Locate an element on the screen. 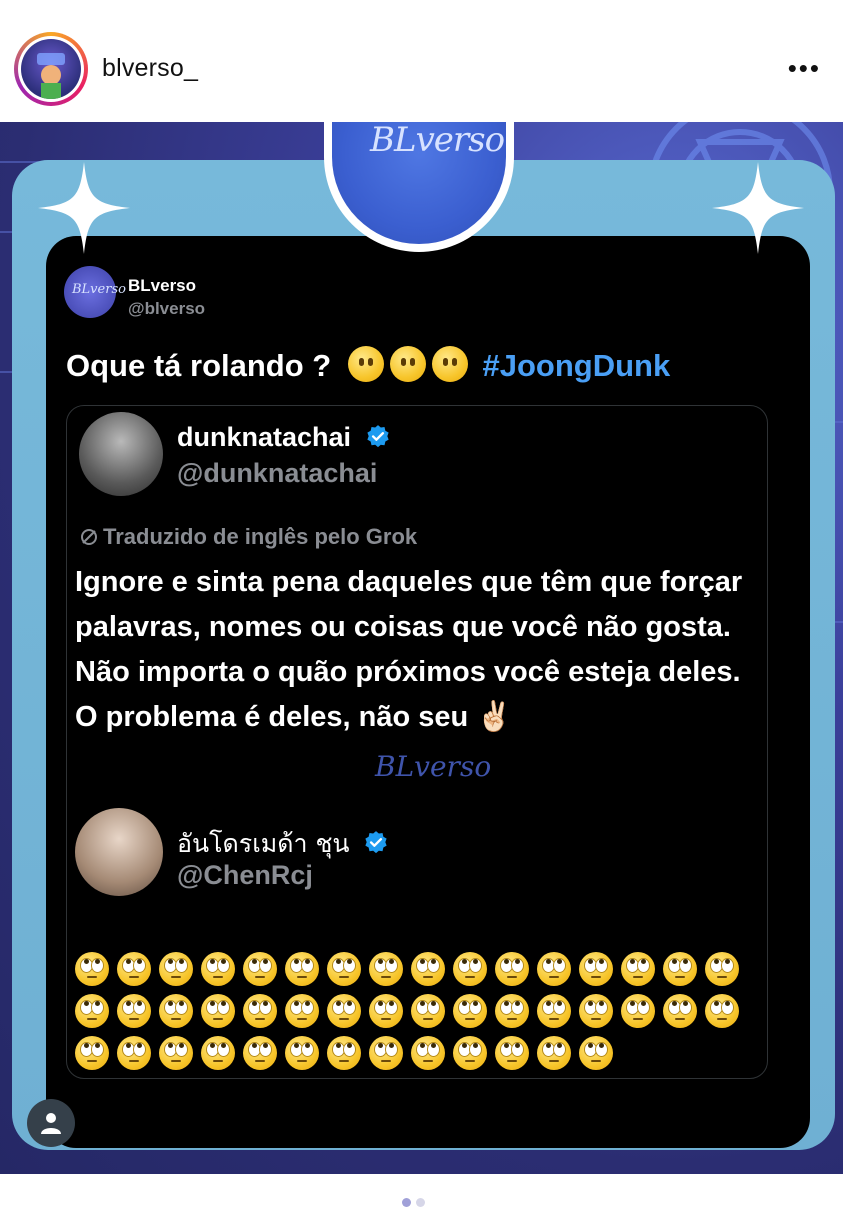 Image resolution: width=843 pixels, height=1212 pixels. tweet-author-avatar: BLverso is located at coordinates (95, 292).